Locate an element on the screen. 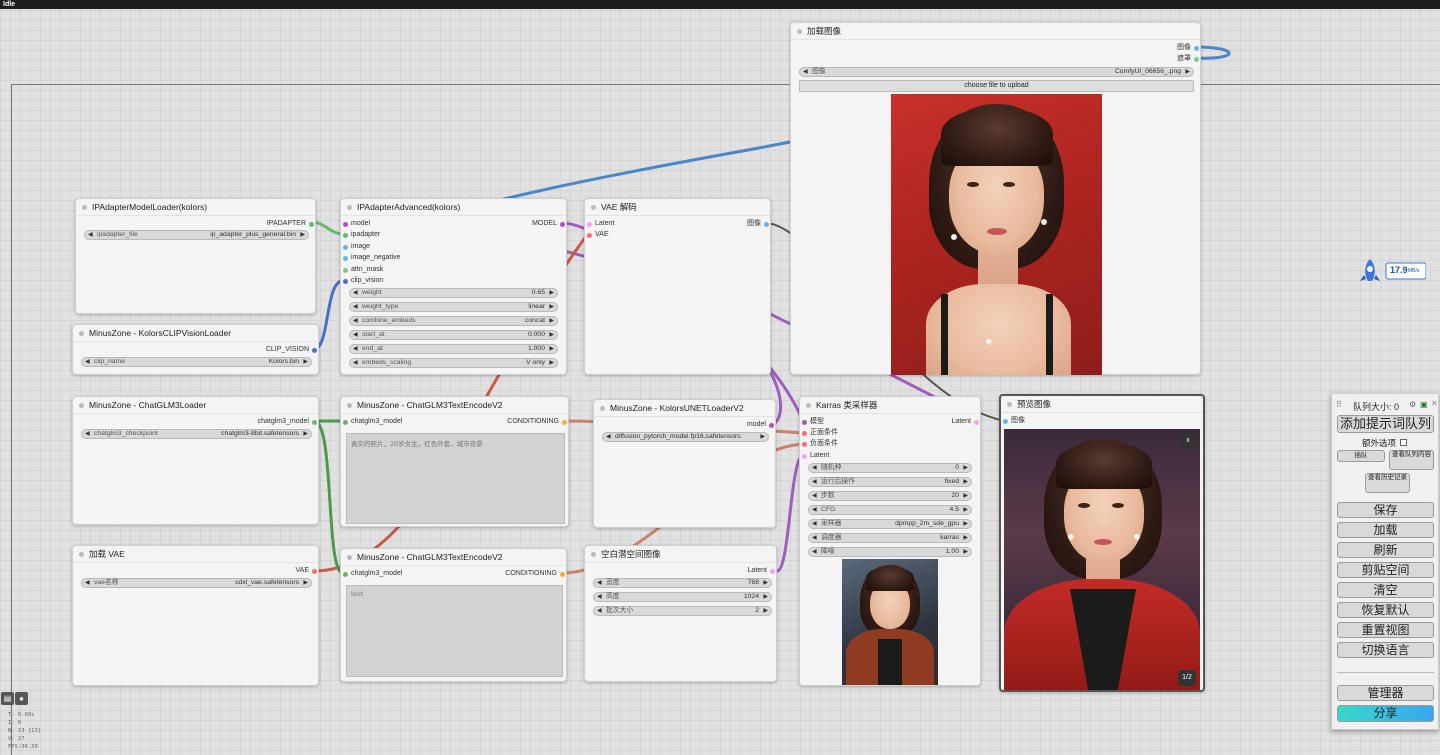 This screenshot has width=1440, height=755. output-chatglm-model: chatglm3_model is located at coordinates (288, 422).